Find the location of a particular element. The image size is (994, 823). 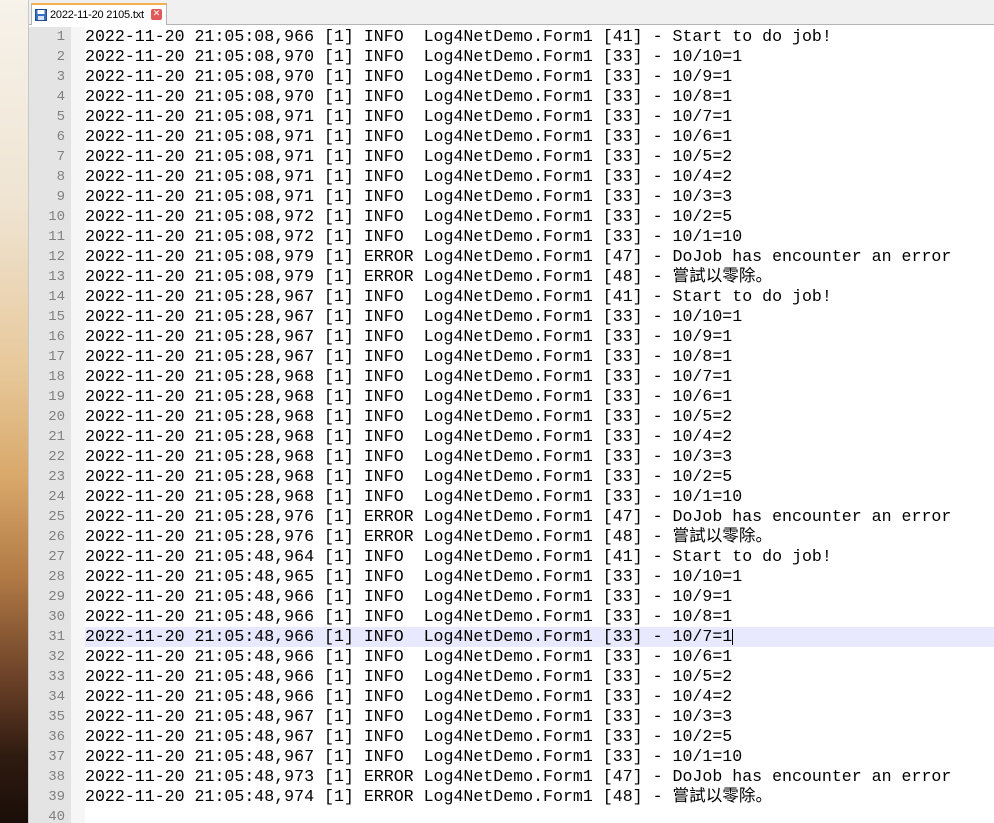

tab-file: 2022-11-20 2105.txt ✕ is located at coordinates (99, 14).